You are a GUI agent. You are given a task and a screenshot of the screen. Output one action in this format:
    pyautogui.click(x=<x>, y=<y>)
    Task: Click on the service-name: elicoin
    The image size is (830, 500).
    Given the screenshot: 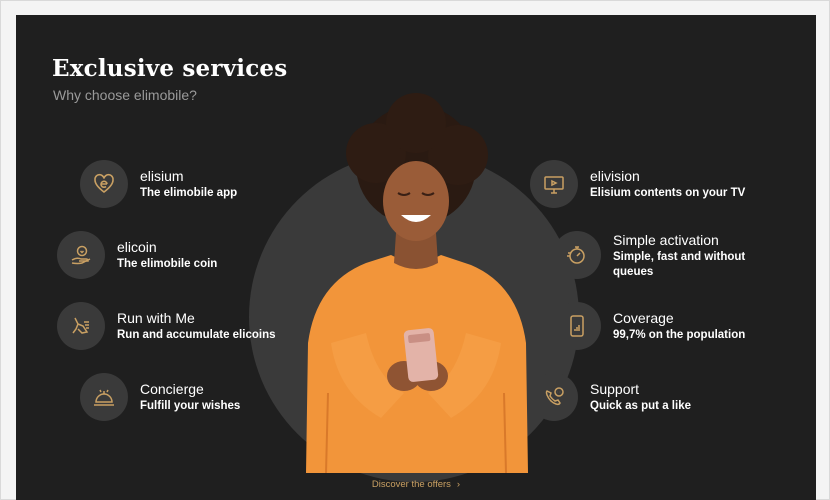 What is the action you would take?
    pyautogui.click(x=137, y=246)
    